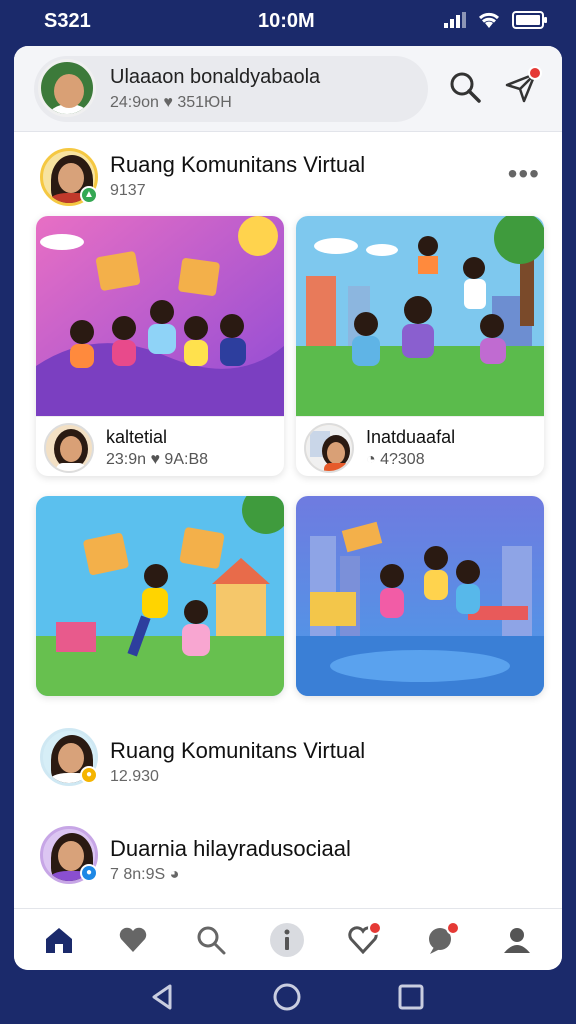  I want to click on user-meta: 24:9on ♥ 351ЮН, so click(171, 102).